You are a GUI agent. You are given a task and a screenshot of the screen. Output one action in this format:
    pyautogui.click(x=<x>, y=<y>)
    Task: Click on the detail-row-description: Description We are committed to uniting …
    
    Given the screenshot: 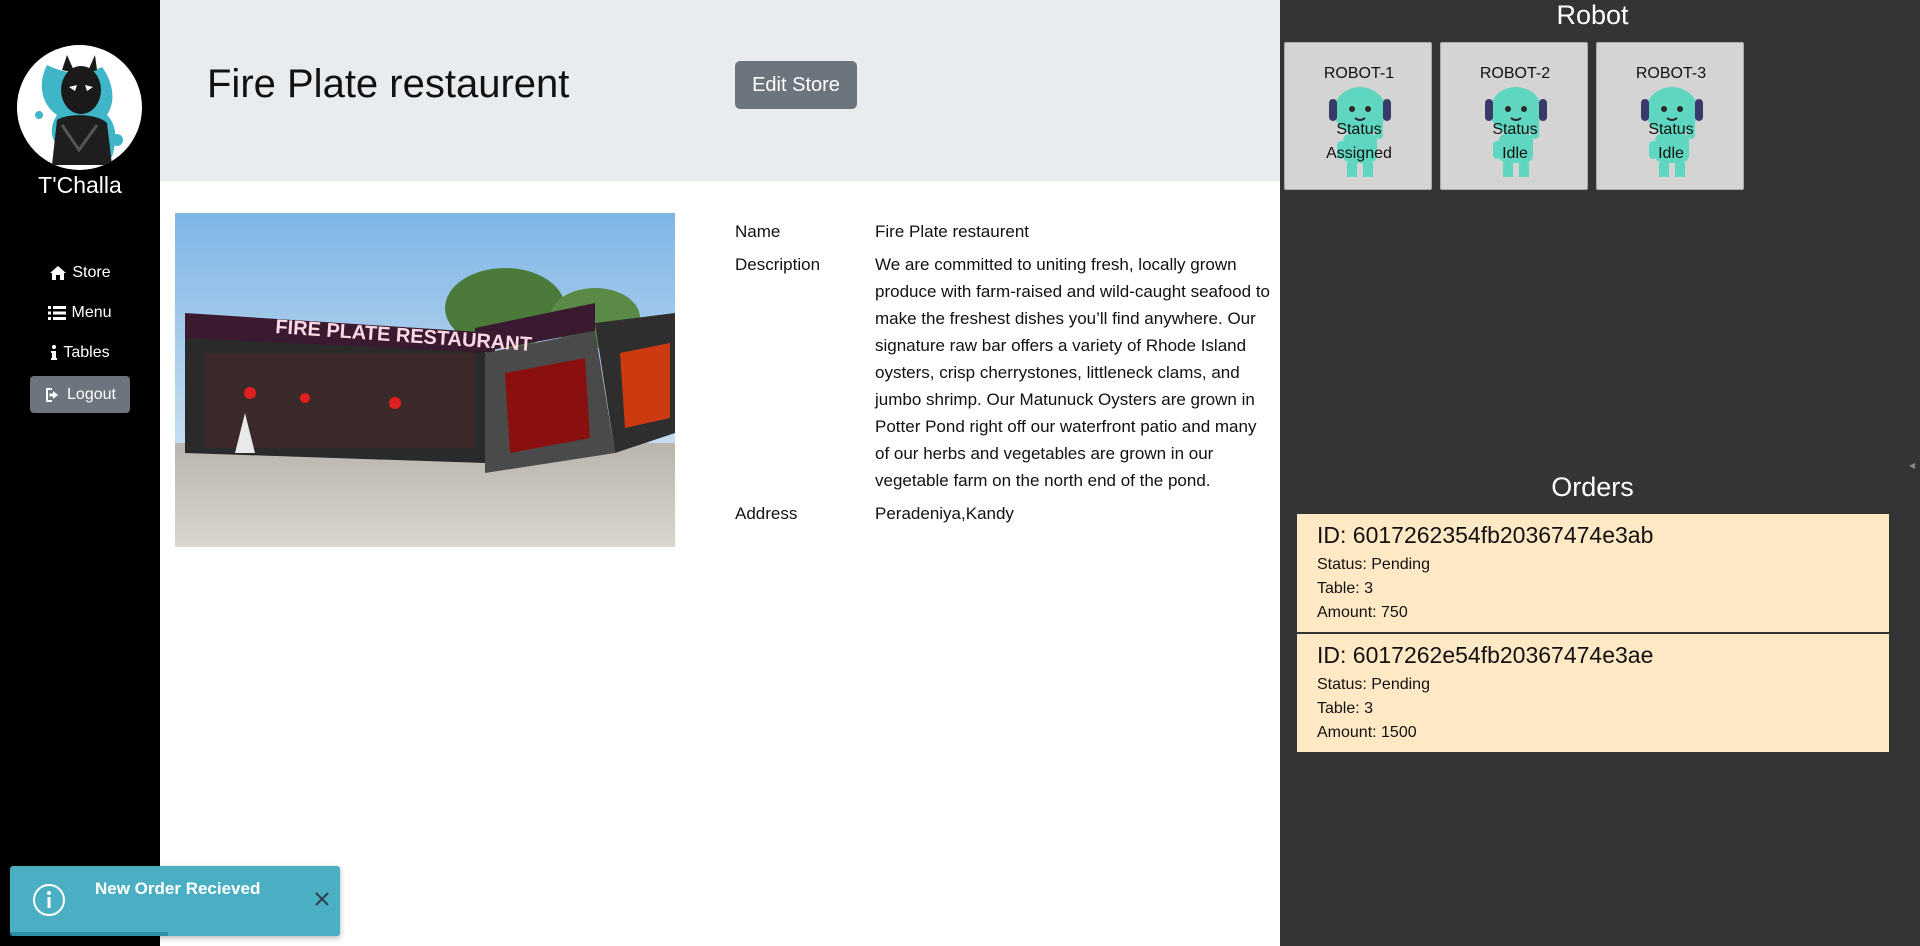 What is the action you would take?
    pyautogui.click(x=1005, y=372)
    